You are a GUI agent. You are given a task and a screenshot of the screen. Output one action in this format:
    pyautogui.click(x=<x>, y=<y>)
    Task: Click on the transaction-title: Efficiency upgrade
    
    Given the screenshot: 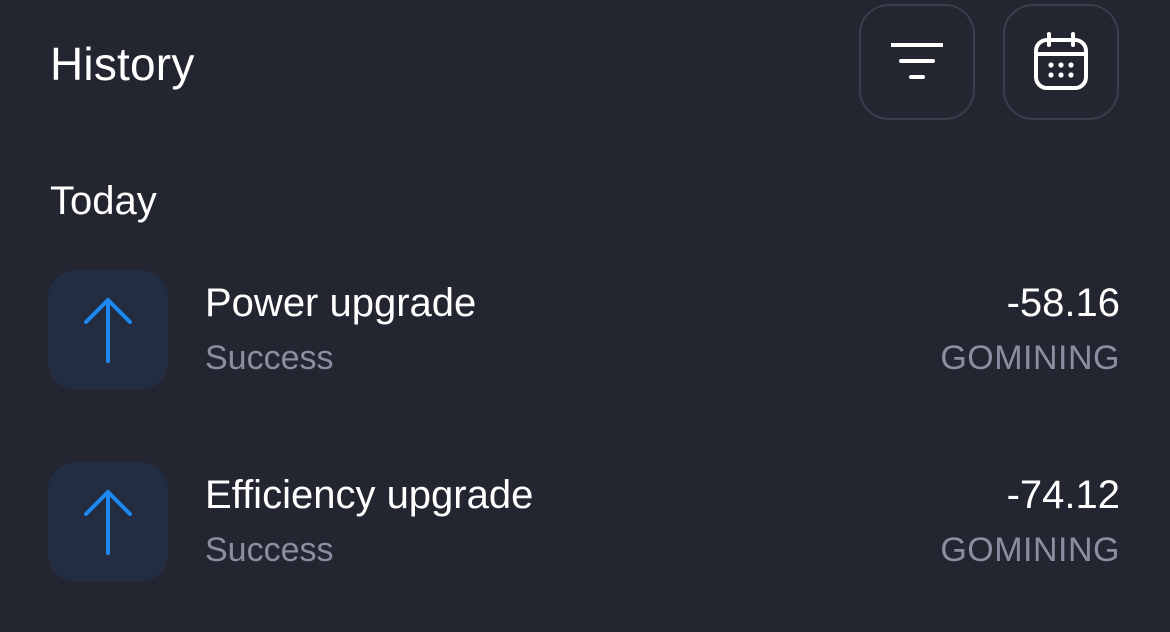 What is the action you would take?
    pyautogui.click(x=369, y=495)
    